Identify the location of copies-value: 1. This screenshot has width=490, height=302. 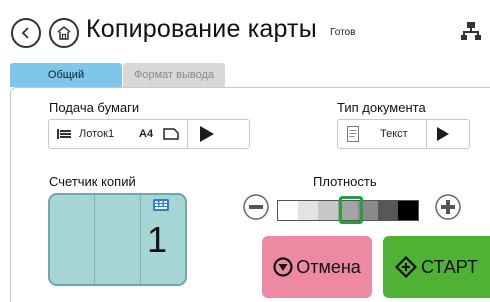
(156, 239).